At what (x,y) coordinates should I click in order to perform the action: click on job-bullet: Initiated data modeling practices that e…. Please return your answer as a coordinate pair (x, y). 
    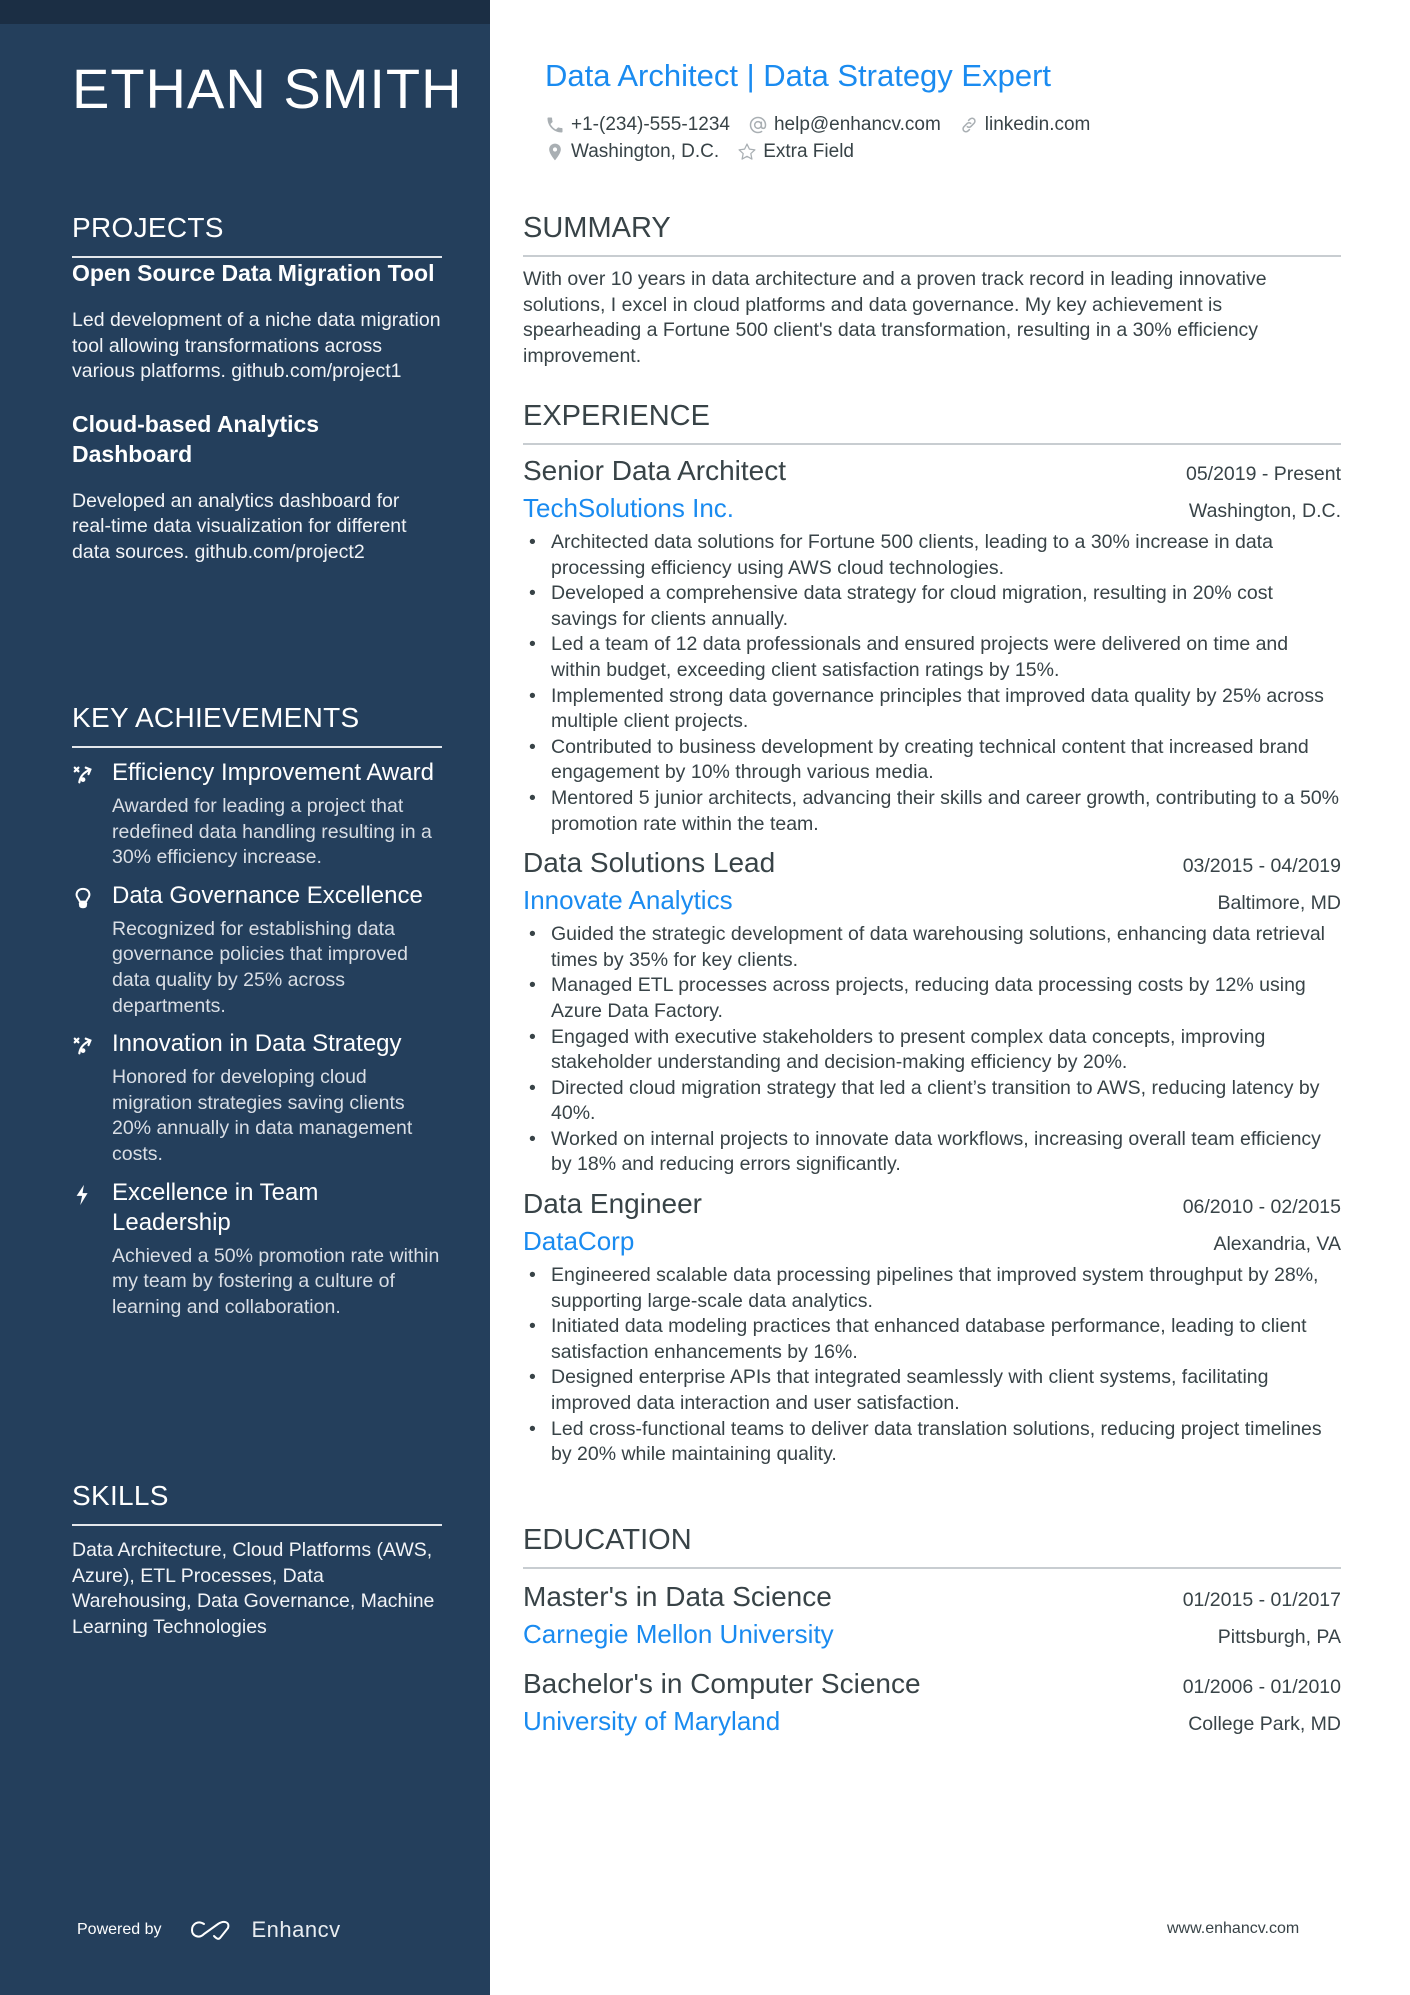
    Looking at the image, I should click on (932, 1339).